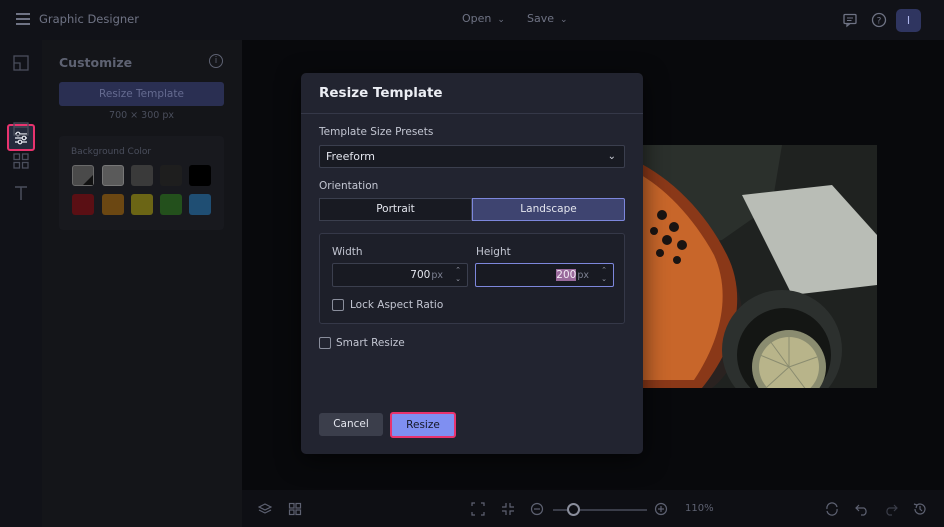 This screenshot has height=527, width=944. What do you see at coordinates (541, 18) in the screenshot?
I see `save-label: Save` at bounding box center [541, 18].